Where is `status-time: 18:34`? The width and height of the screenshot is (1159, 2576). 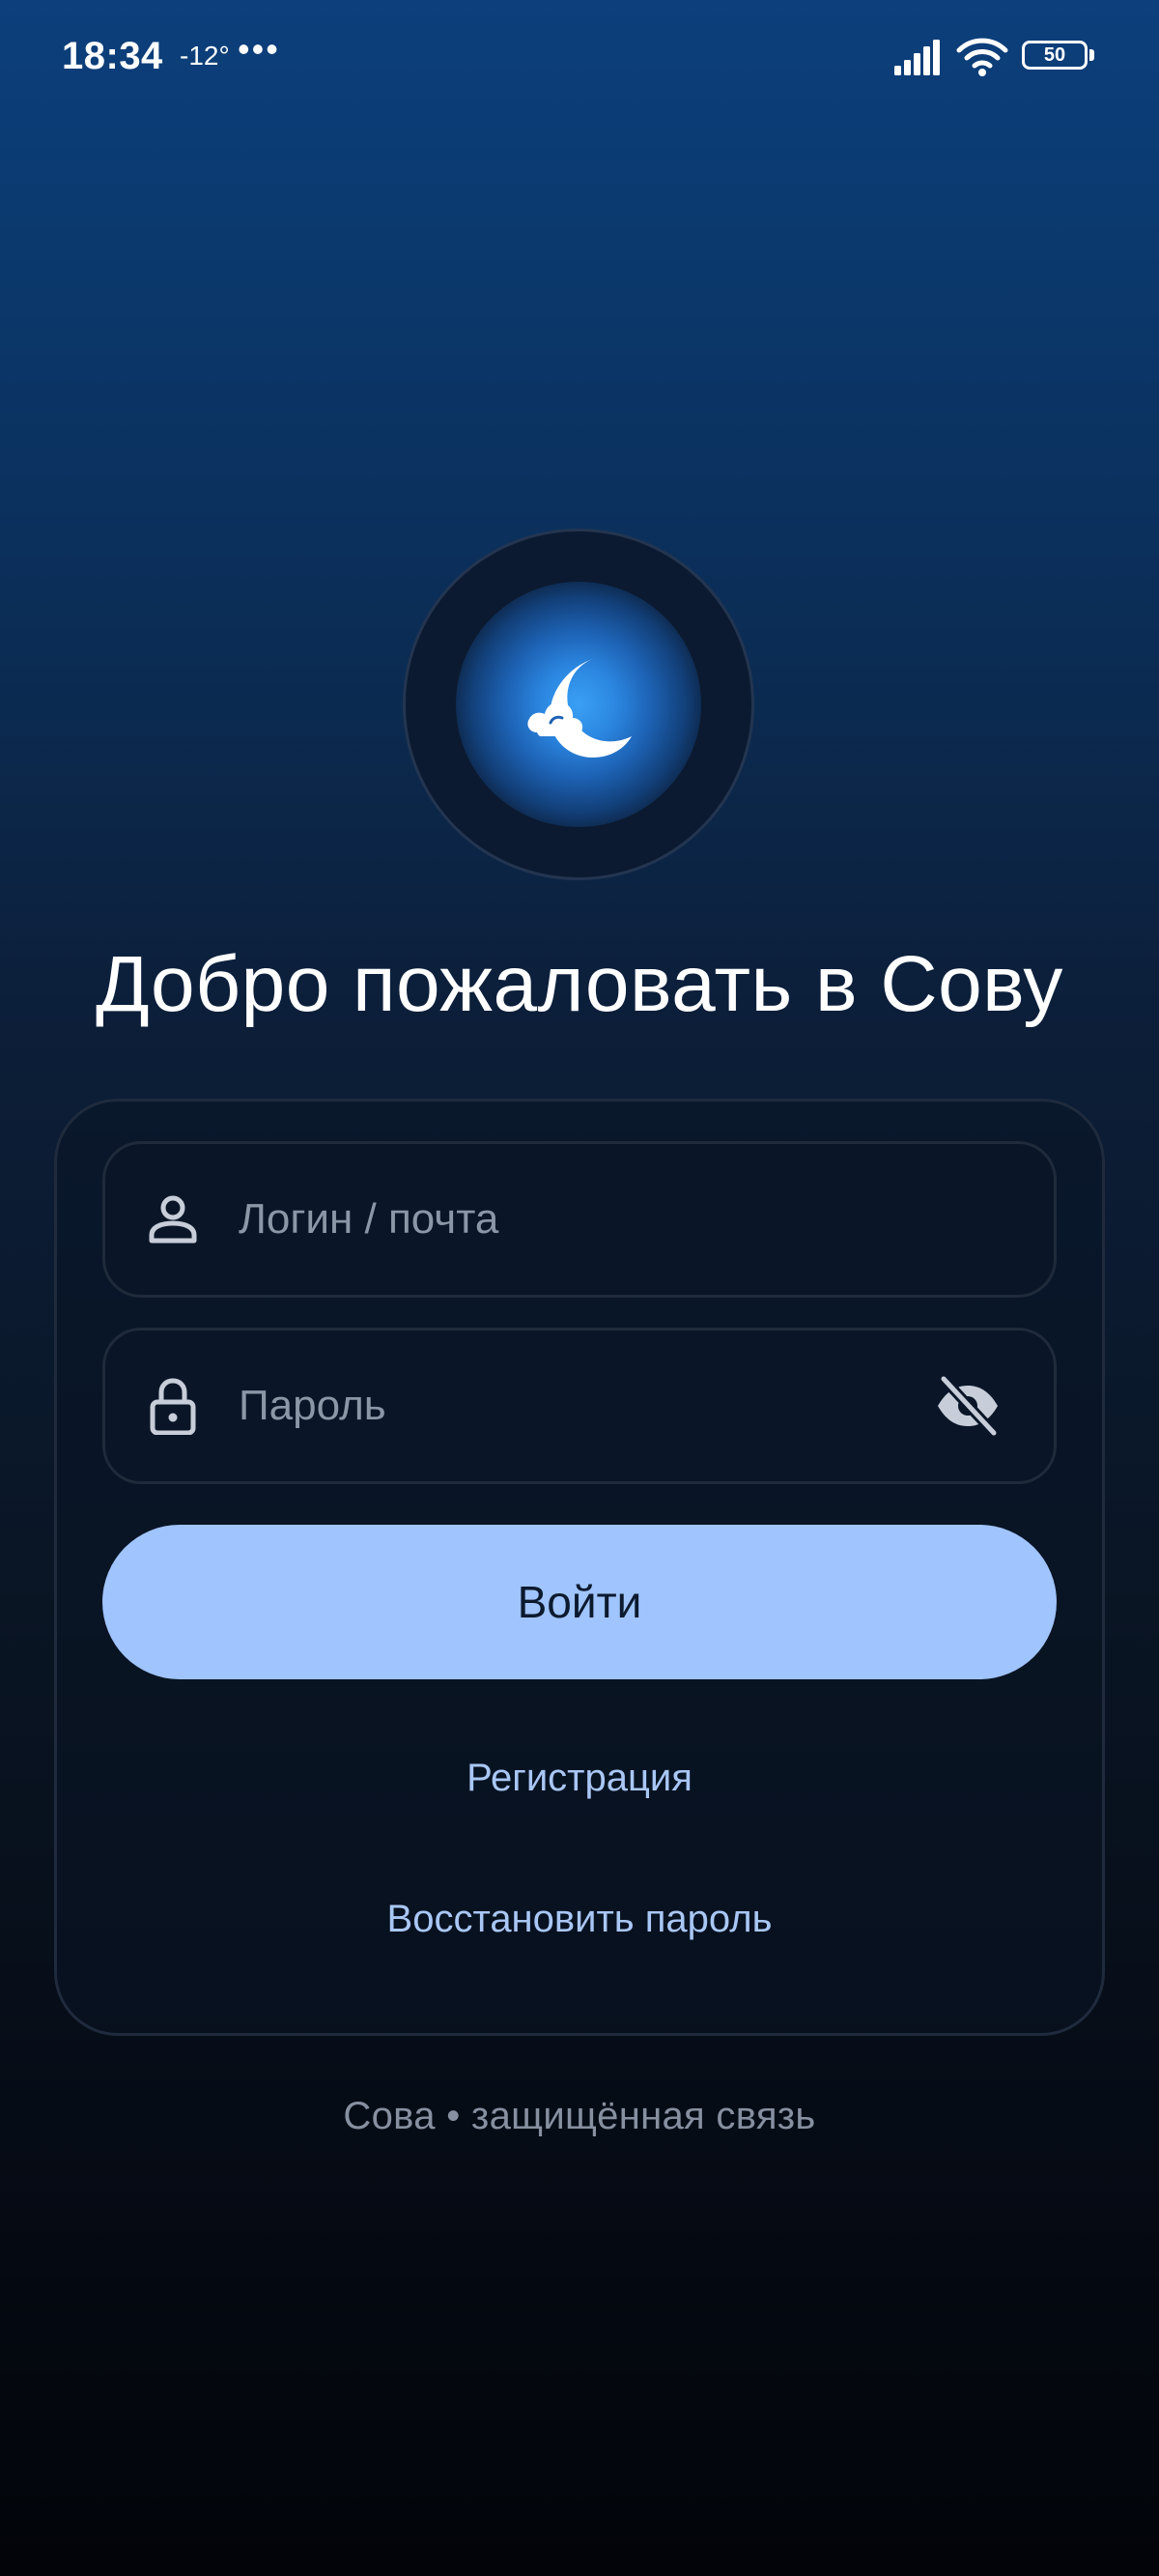 status-time: 18:34 is located at coordinates (112, 56).